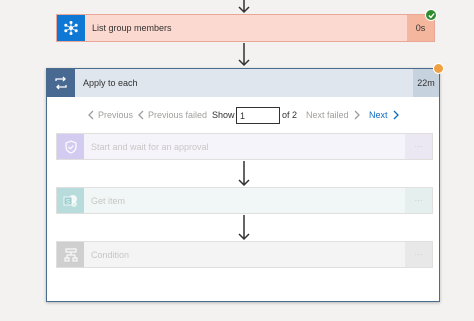 The image size is (474, 321). Describe the element at coordinates (431, 15) in the screenshot. I see `success-check-icon` at that location.